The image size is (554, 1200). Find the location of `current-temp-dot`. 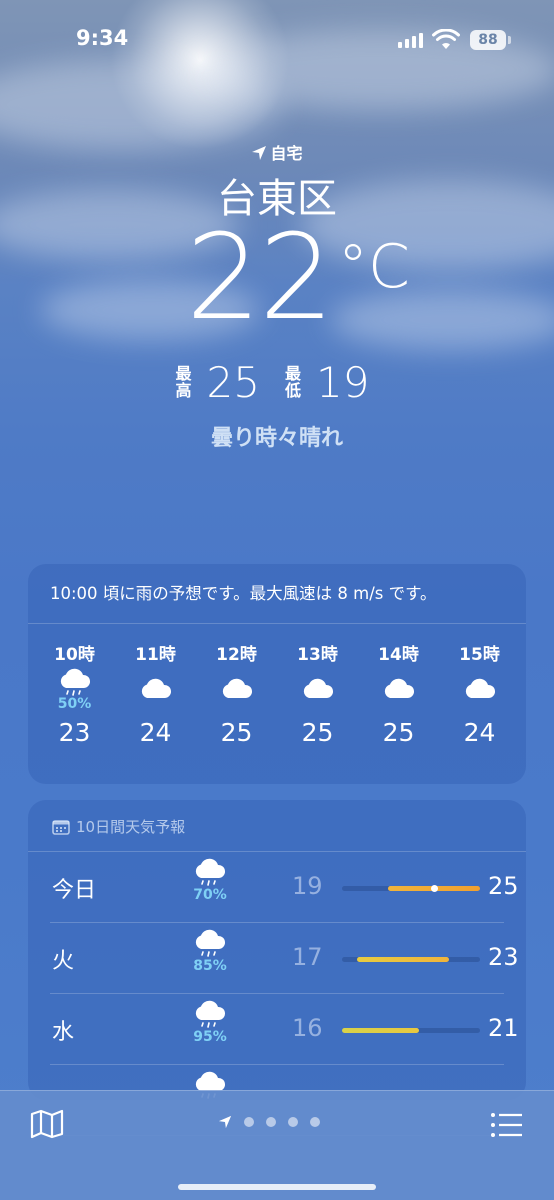

current-temp-dot is located at coordinates (434, 888).